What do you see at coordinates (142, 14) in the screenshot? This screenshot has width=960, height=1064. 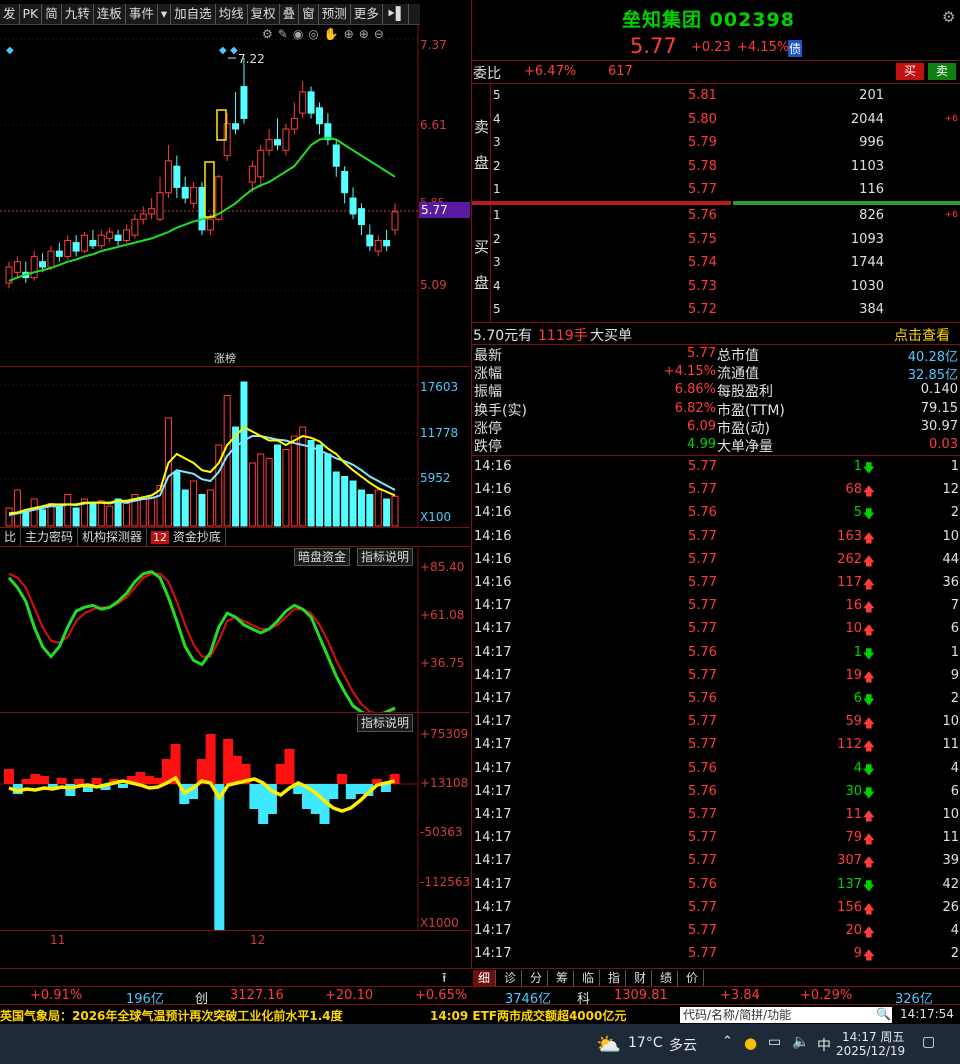 I see `toolbar-button-5: 事件` at bounding box center [142, 14].